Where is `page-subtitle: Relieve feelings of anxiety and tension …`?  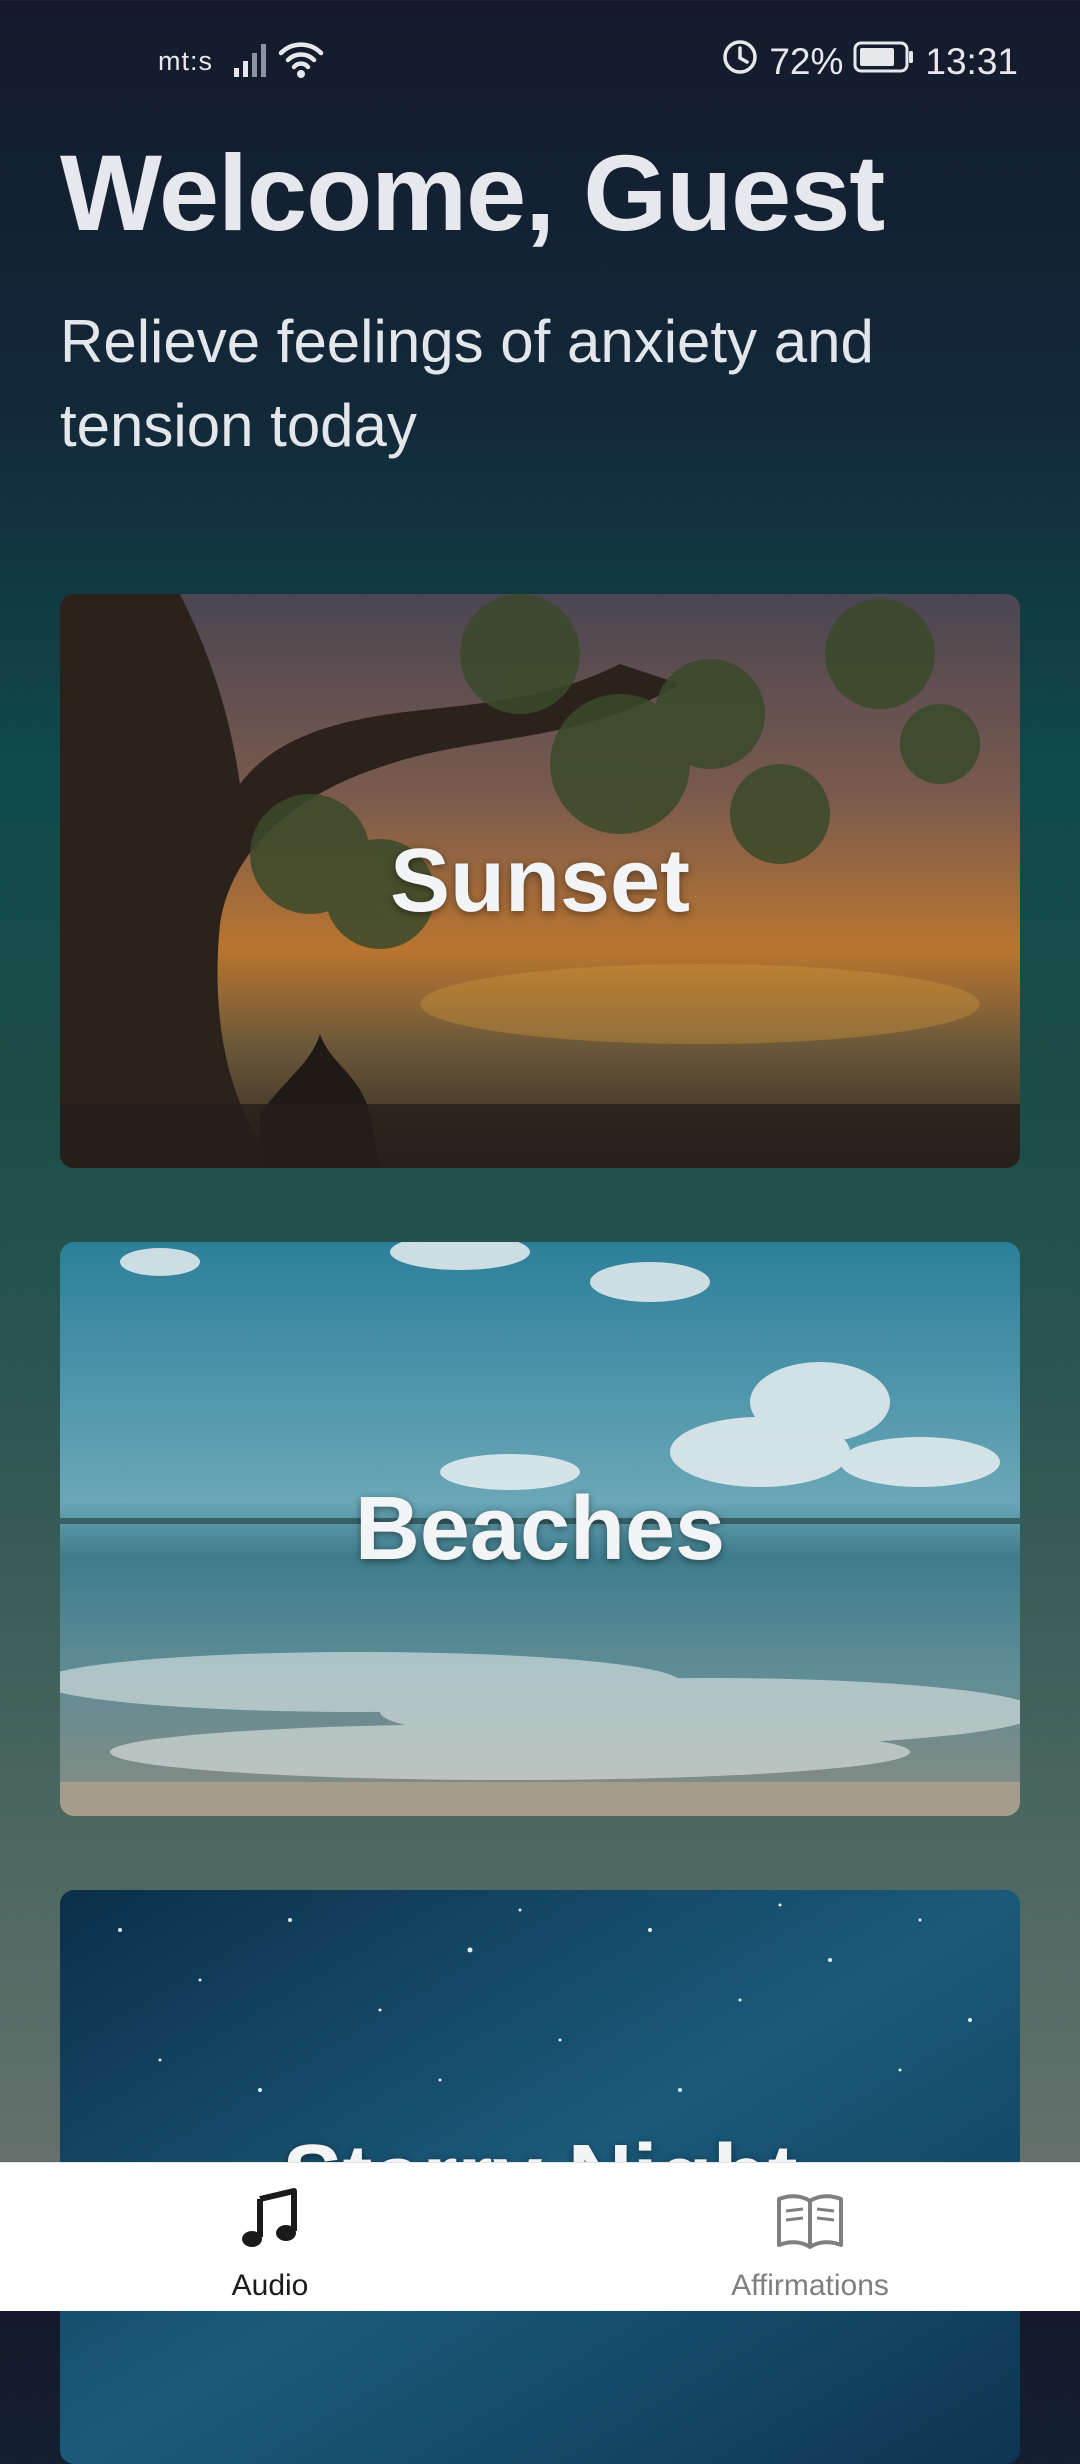
page-subtitle: Relieve feelings of anxiety and tension … is located at coordinates (467, 383).